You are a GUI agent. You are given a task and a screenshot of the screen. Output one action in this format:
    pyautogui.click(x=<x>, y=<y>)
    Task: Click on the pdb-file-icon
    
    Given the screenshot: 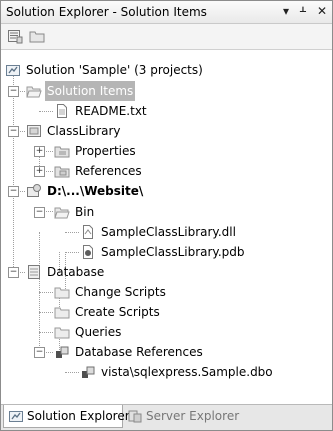 What is the action you would take?
    pyautogui.click(x=88, y=252)
    